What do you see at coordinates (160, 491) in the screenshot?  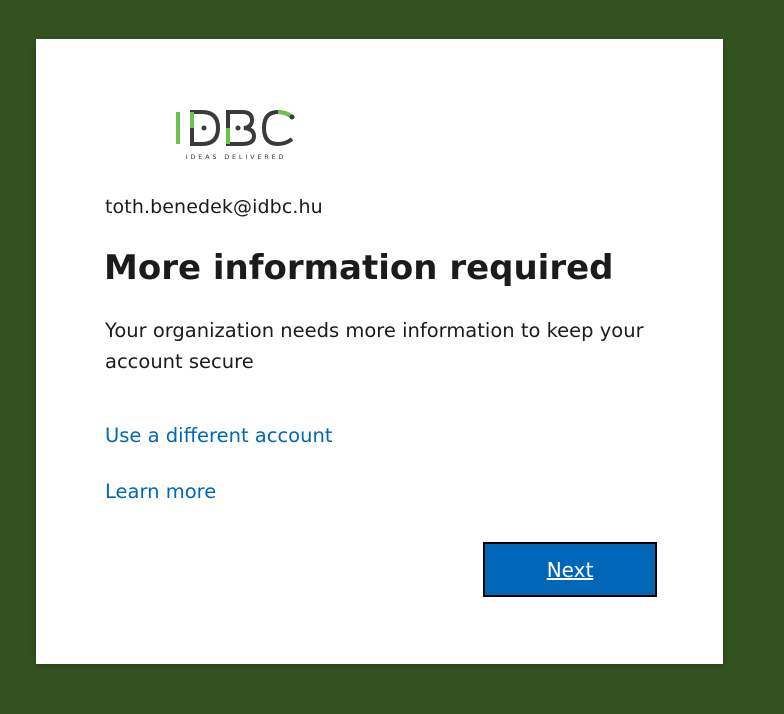 I see `learn-more-link: Learn more` at bounding box center [160, 491].